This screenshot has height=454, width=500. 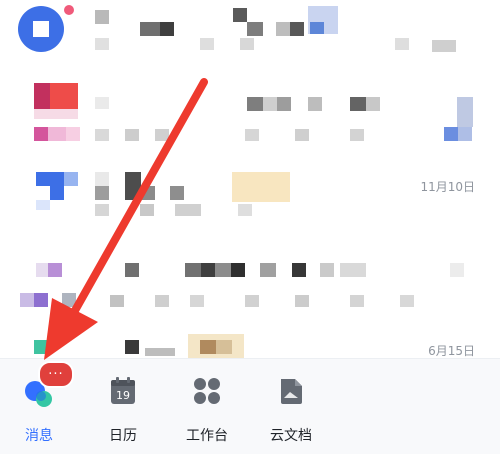 I want to click on tab-workplace: 工作台, so click(x=207, y=408).